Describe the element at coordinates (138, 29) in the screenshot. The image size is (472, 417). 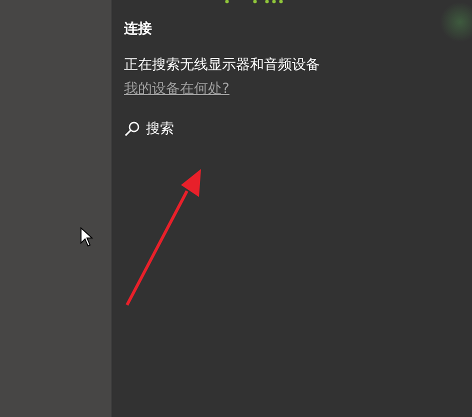
I see `panel-title: 连接` at that location.